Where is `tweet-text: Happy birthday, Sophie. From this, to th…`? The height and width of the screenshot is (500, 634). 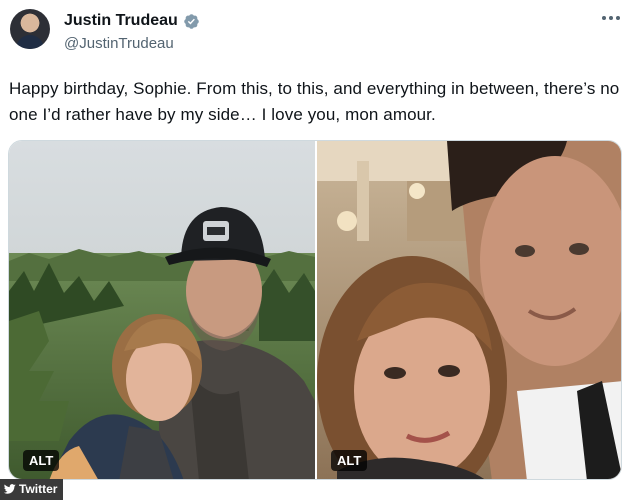 tweet-text: Happy birthday, Sophie. From this, to th… is located at coordinates (314, 101).